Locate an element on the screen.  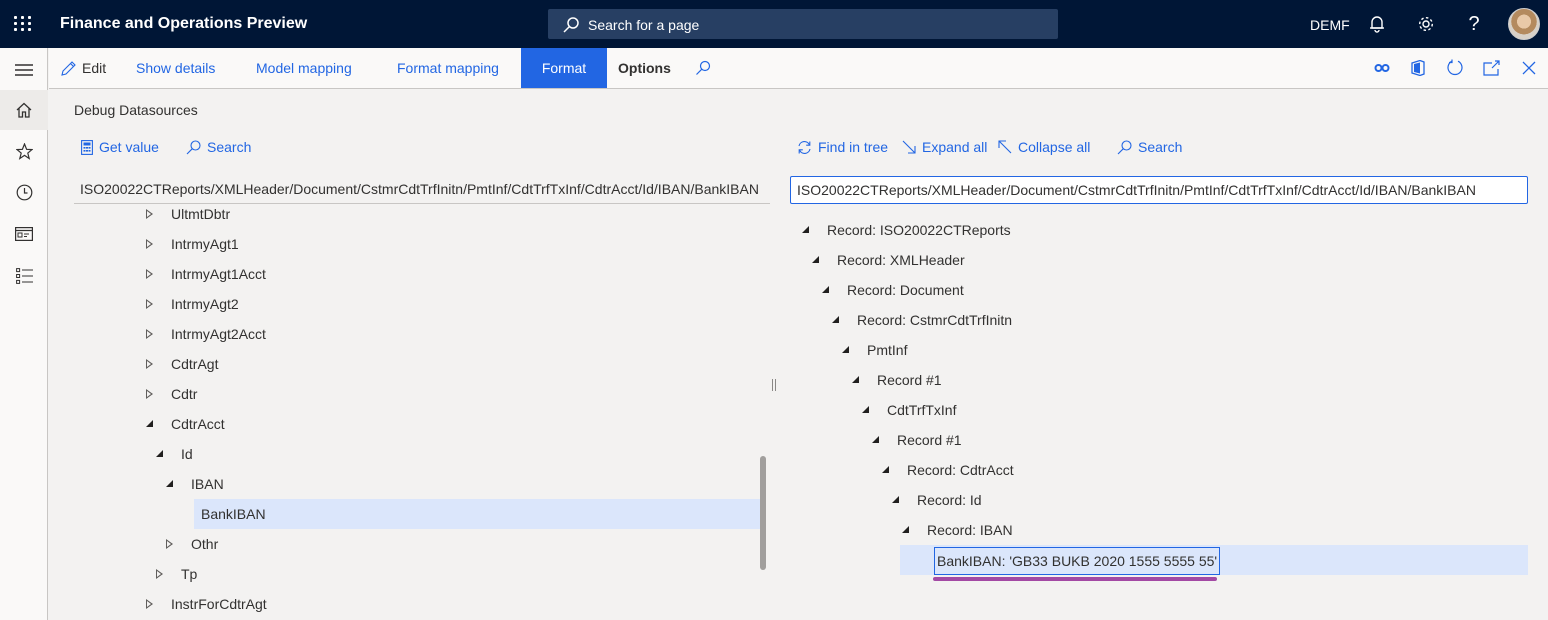
tree-node-label: IntrmyAgt1 is located at coordinates (205, 244).